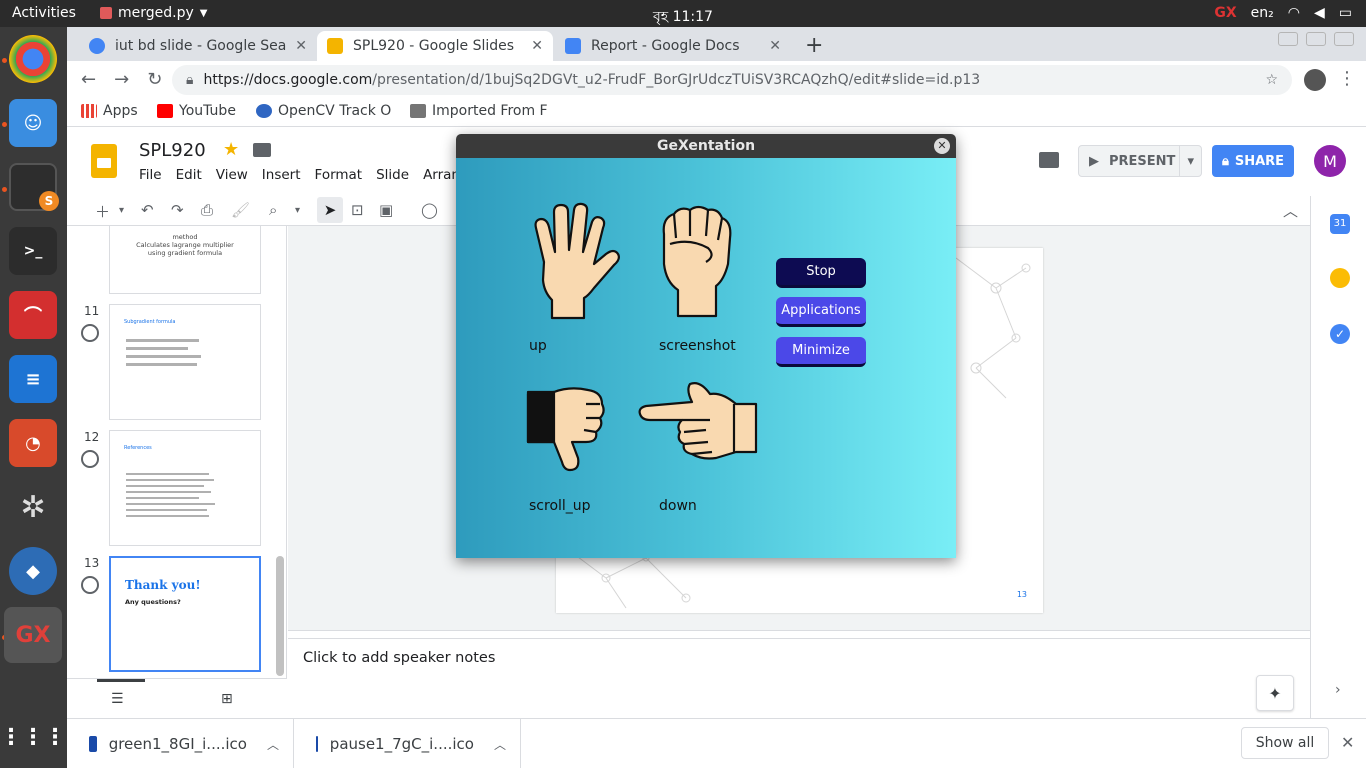 This screenshot has height=768, width=1366. I want to click on menu-view: View, so click(232, 175).